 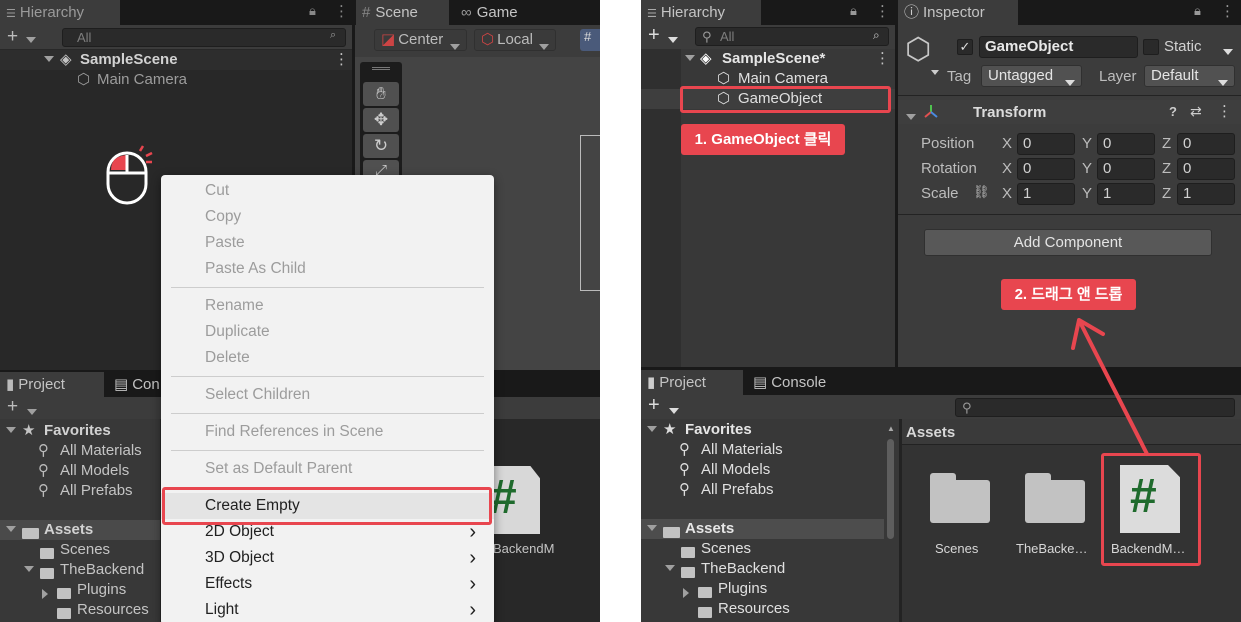 I want to click on inspector-tab: ⓘ Inspector, so click(x=958, y=12).